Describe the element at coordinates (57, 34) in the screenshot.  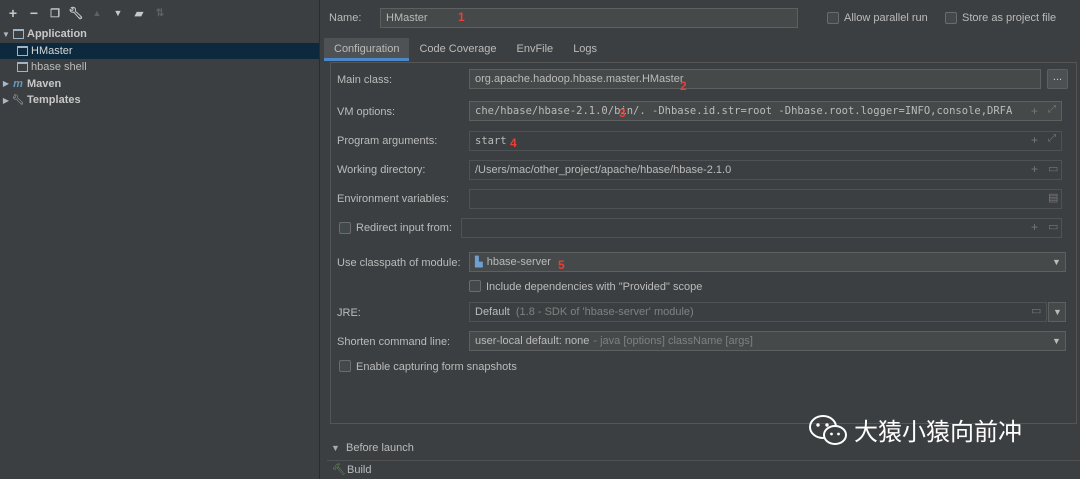
I see `tree-item-label: Application` at that location.